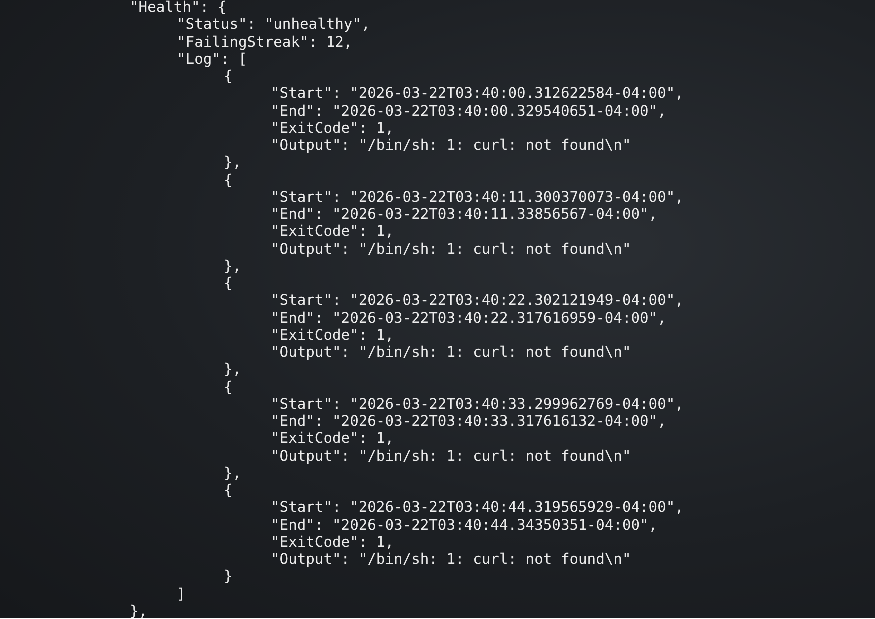 The height and width of the screenshot is (619, 875). Describe the element at coordinates (477, 301) in the screenshot. I see `json-line: "Start": "2026-03-22T03:40:22.302121949-04:00",` at that location.